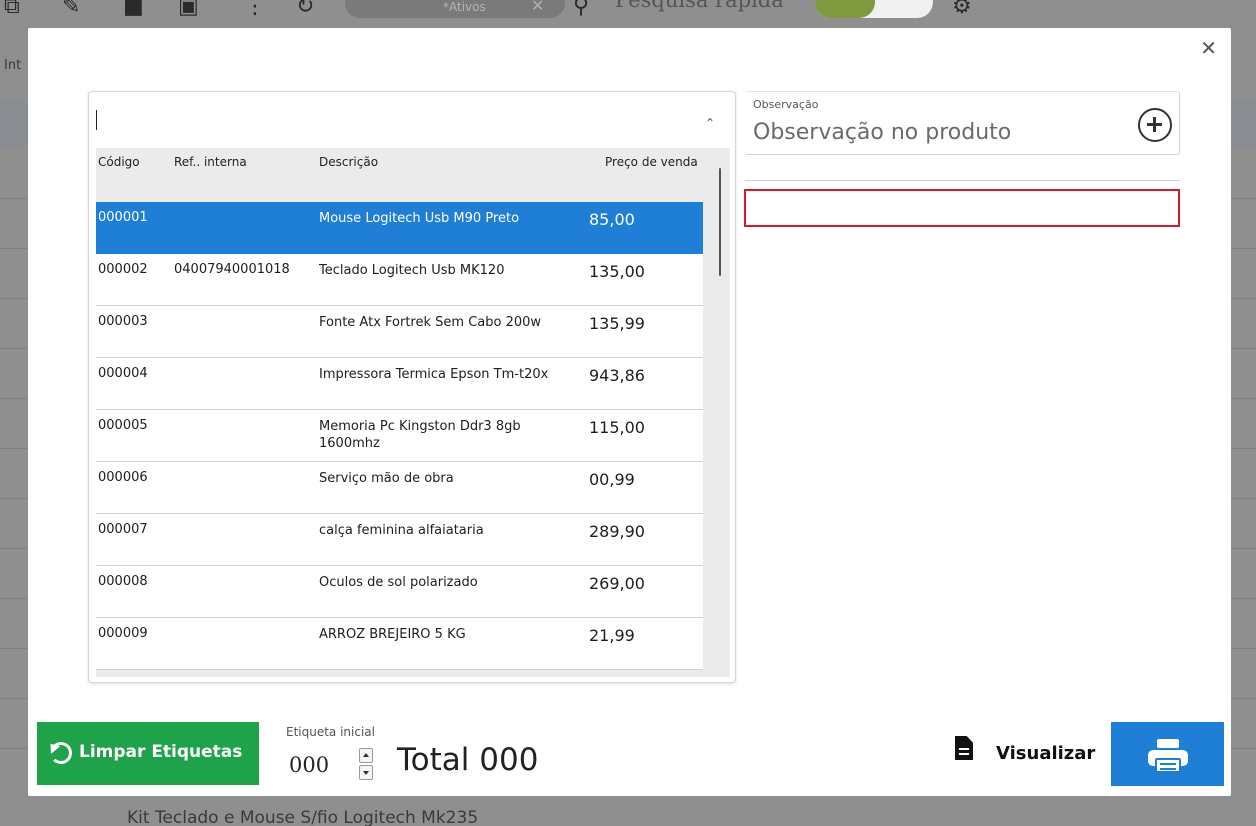  I want to click on start-label-stepper, so click(366, 764).